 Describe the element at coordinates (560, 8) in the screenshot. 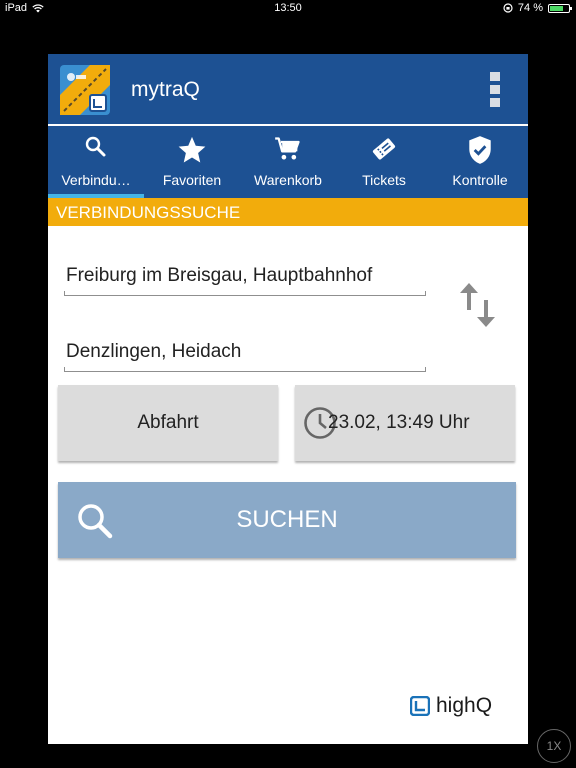

I see `battery-icon` at that location.